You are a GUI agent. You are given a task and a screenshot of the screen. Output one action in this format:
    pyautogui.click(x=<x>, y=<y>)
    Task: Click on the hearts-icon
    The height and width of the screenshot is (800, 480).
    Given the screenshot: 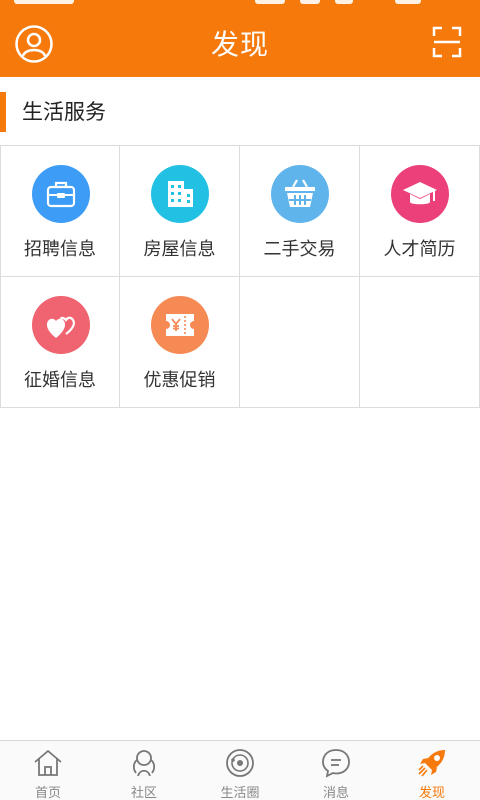 What is the action you would take?
    pyautogui.click(x=61, y=325)
    